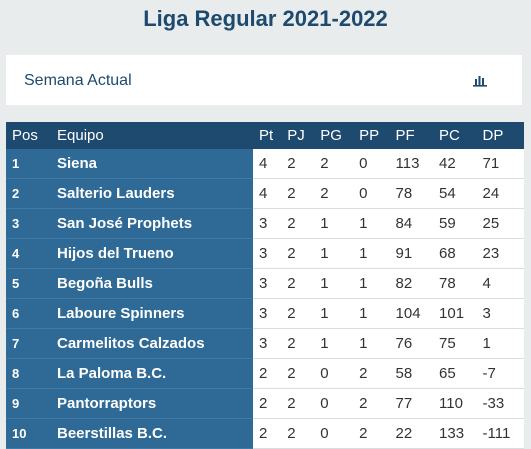 This screenshot has width=531, height=449. I want to click on cell-pf: 77, so click(411, 403).